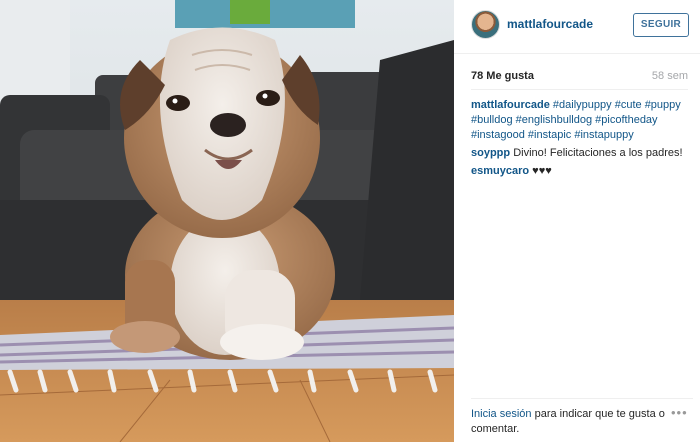 This screenshot has height=442, width=700. Describe the element at coordinates (582, 171) in the screenshot. I see `comment: esmuycaro ♥♥♥` at that location.